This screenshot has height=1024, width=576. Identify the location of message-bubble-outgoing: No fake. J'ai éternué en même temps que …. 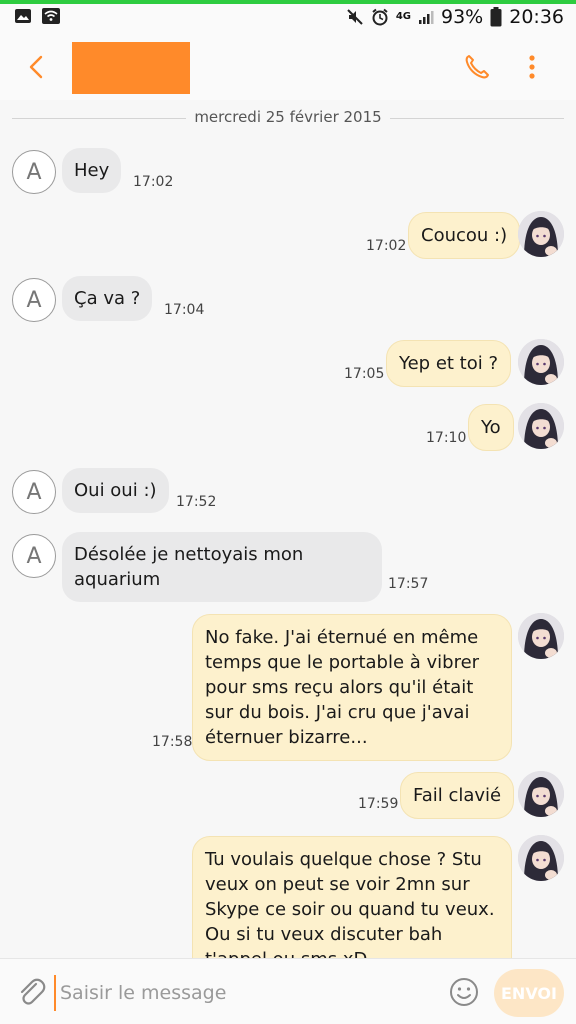
(352, 687).